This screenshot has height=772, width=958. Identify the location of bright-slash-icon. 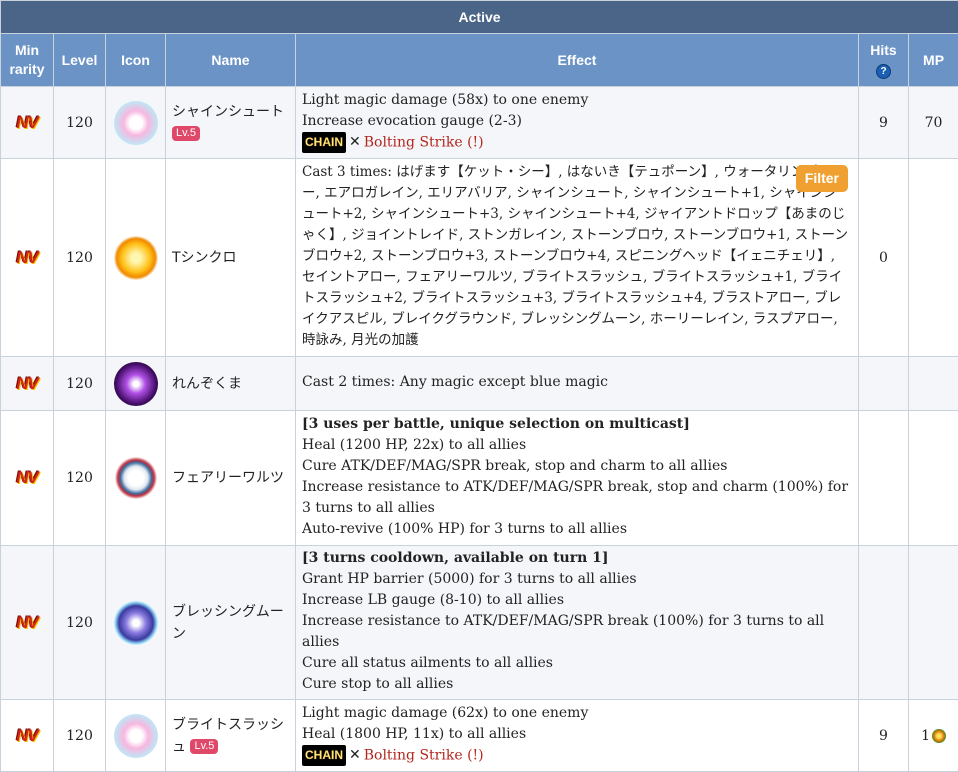
(136, 736).